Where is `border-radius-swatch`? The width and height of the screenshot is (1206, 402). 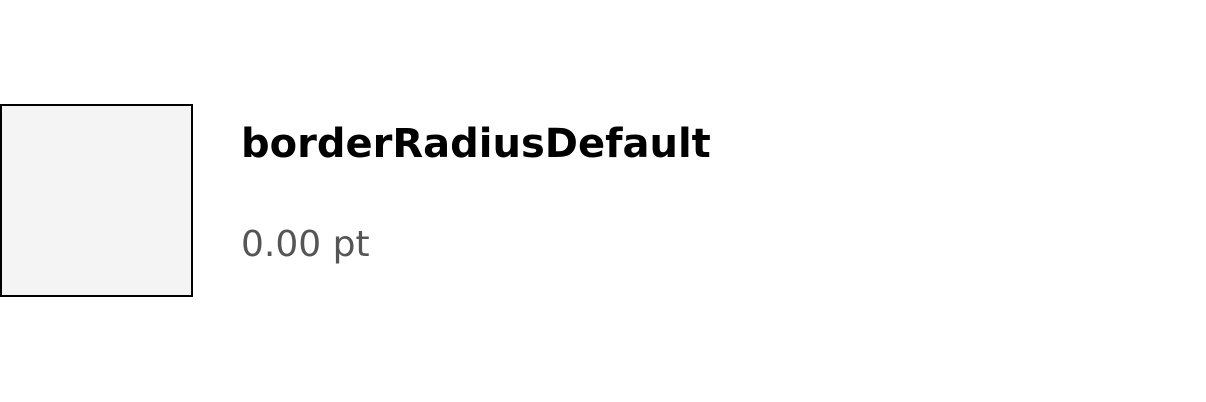 border-radius-swatch is located at coordinates (96, 200).